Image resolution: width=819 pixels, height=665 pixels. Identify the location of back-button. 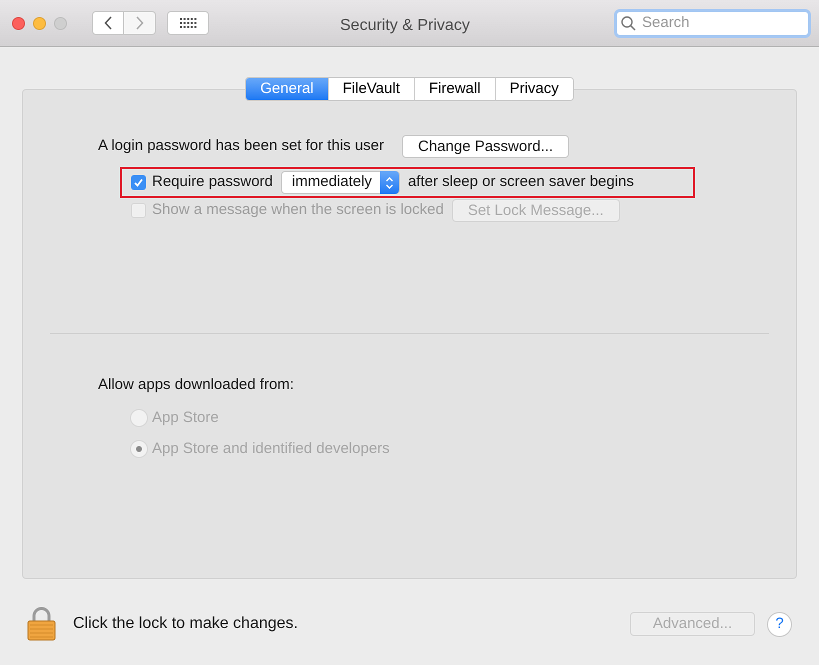
(108, 23).